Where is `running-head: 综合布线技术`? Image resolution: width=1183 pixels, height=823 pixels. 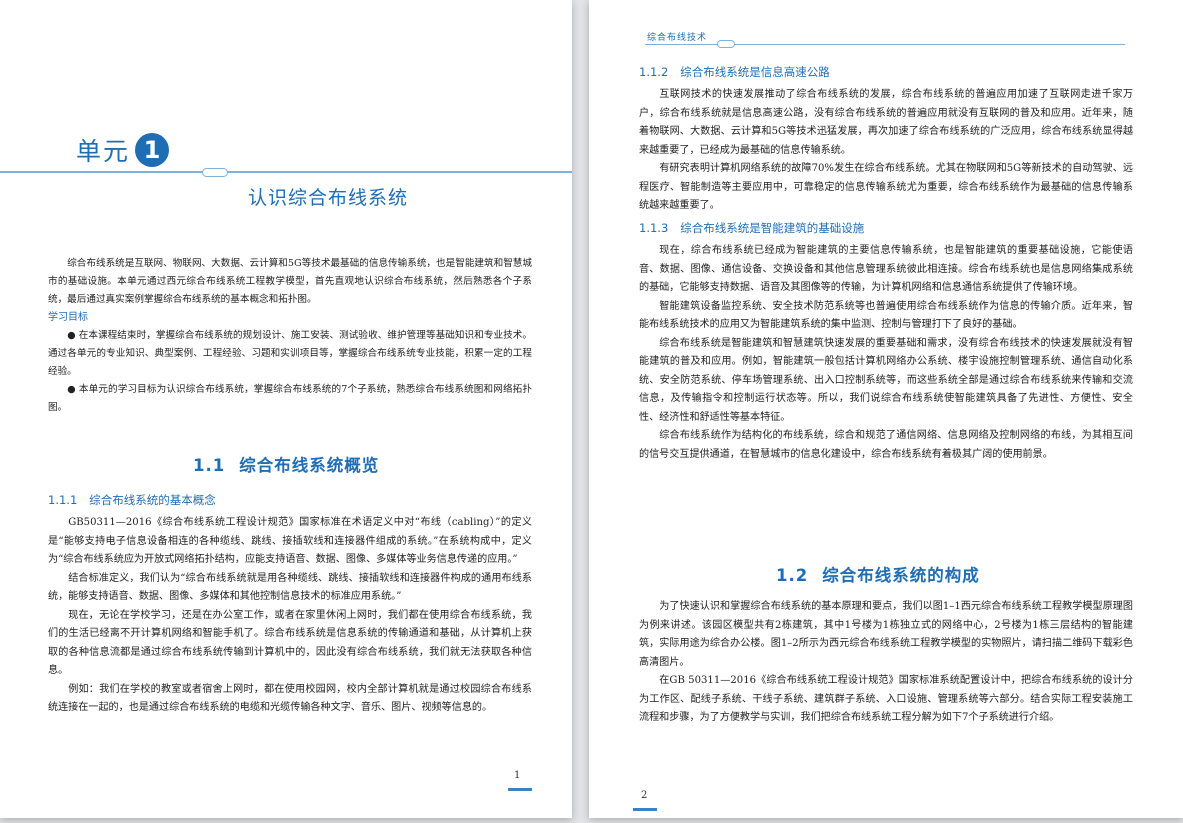
running-head: 综合布线技术 is located at coordinates (677, 38).